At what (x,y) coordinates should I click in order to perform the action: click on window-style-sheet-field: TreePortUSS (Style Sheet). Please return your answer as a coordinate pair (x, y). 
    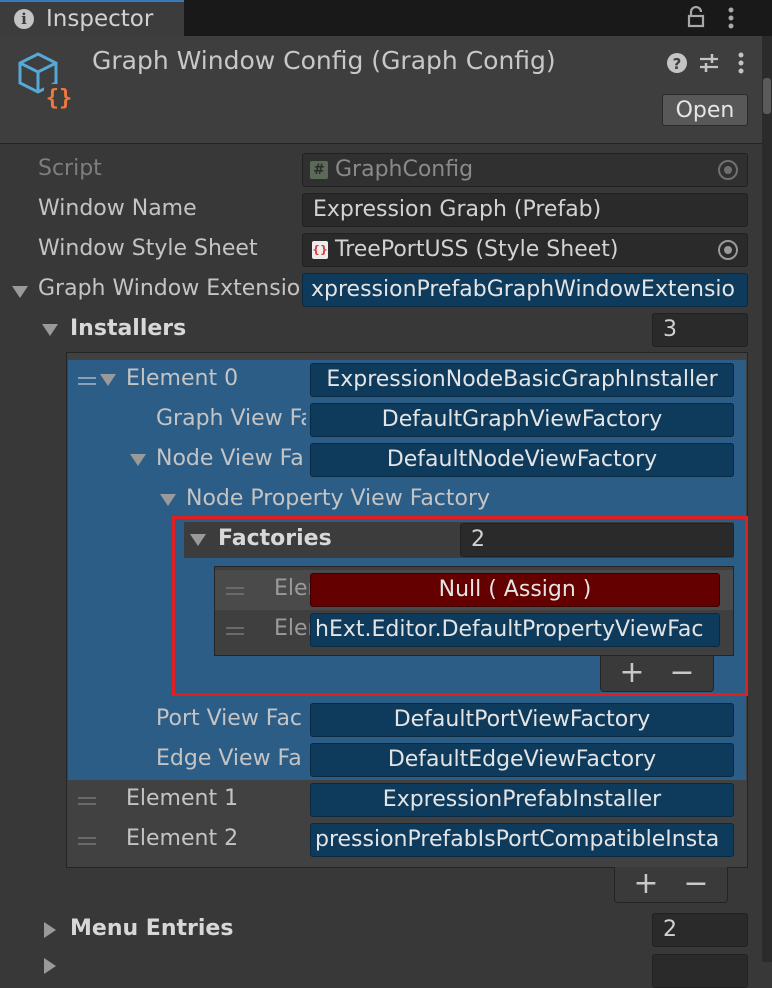
    Looking at the image, I should click on (525, 250).